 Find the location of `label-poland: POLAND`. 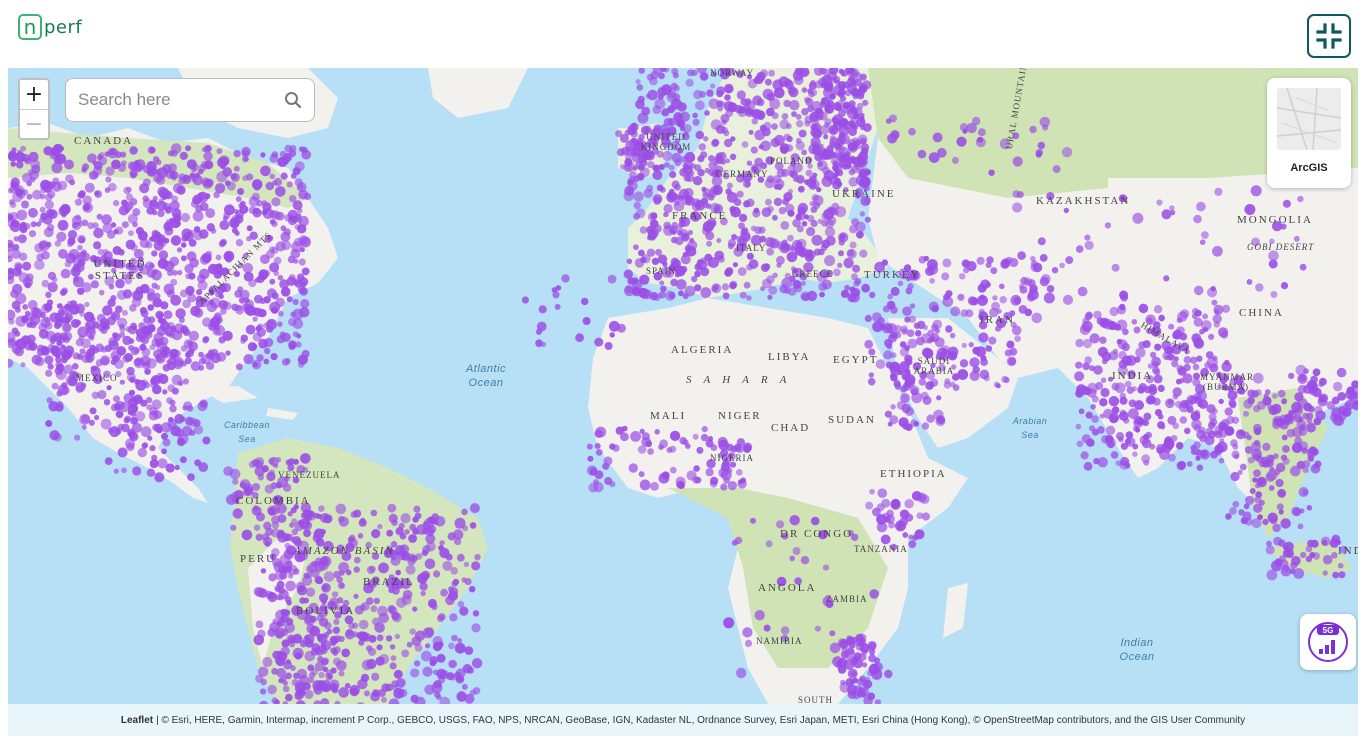

label-poland: POLAND is located at coordinates (791, 161).